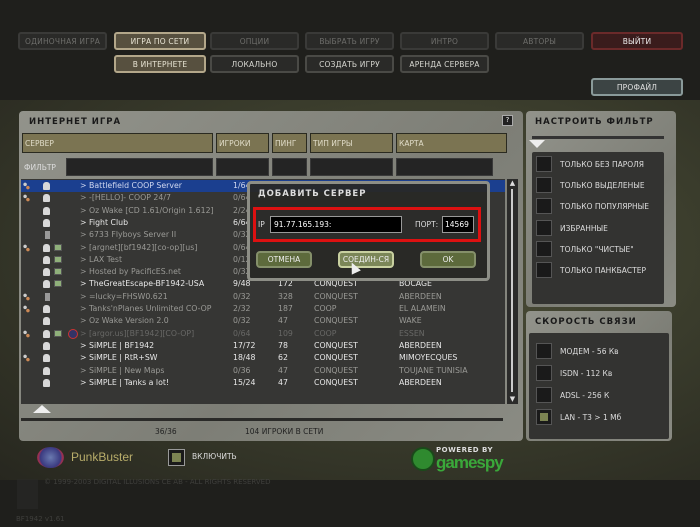 This screenshot has width=700, height=527. What do you see at coordinates (242, 333) in the screenshot?
I see `server-players: 0/64` at bounding box center [242, 333].